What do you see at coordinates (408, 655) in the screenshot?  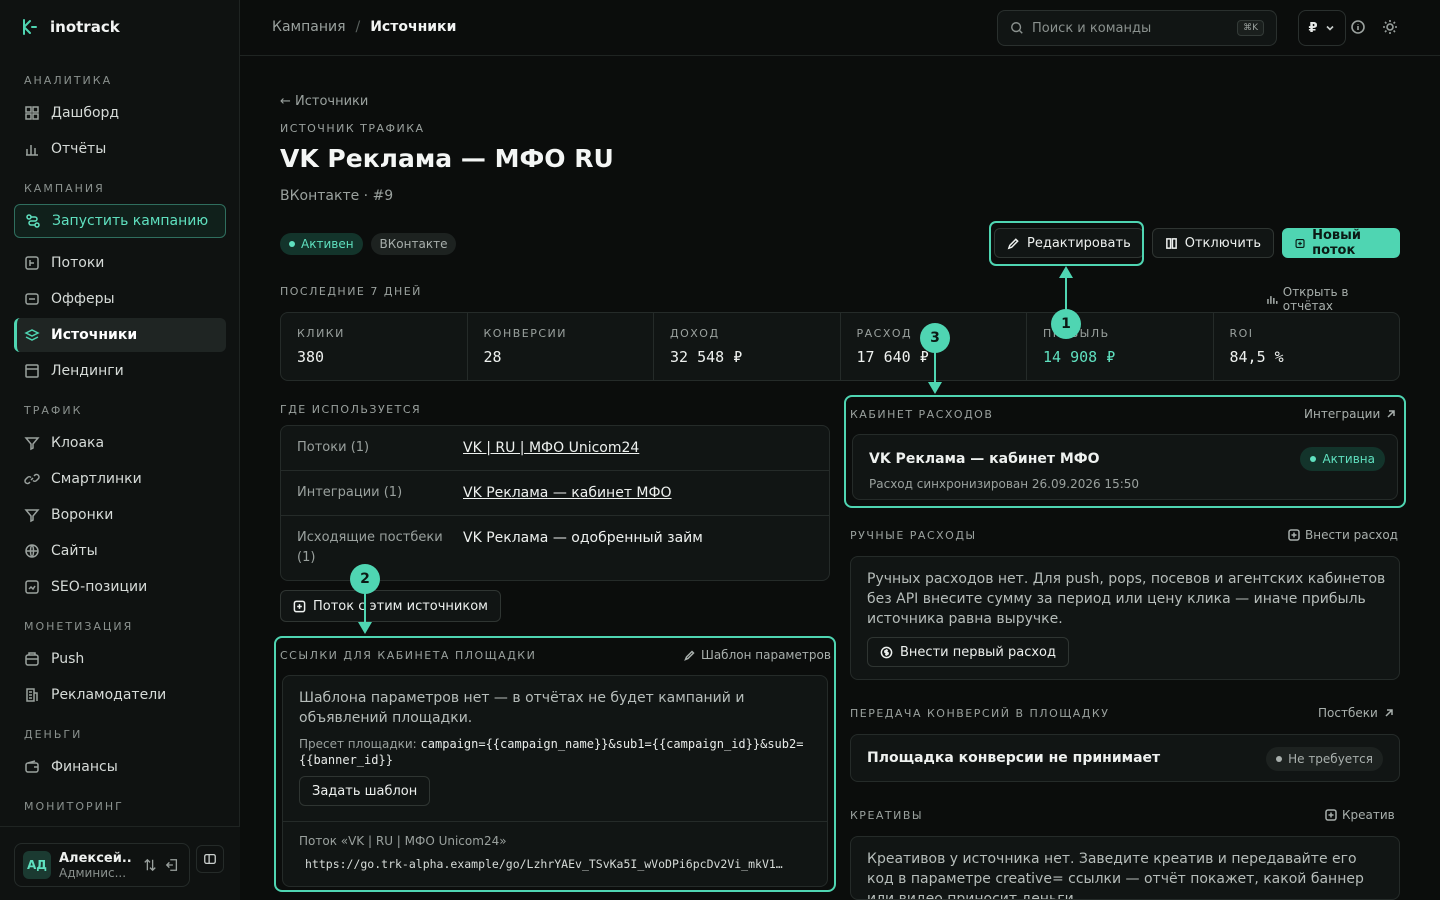 I see `links-label: ССЫЛКИ ДЛЯ КАБИНЕТА ПЛОЩАДКИ` at bounding box center [408, 655].